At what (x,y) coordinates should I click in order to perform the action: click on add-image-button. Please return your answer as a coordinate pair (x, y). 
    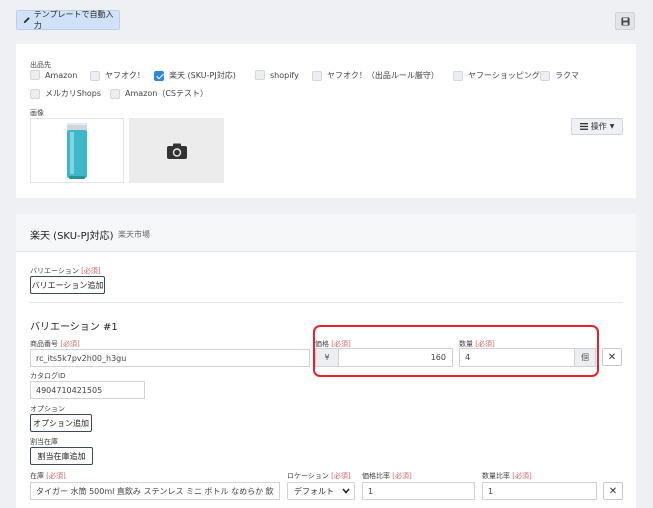
    Looking at the image, I should click on (176, 150).